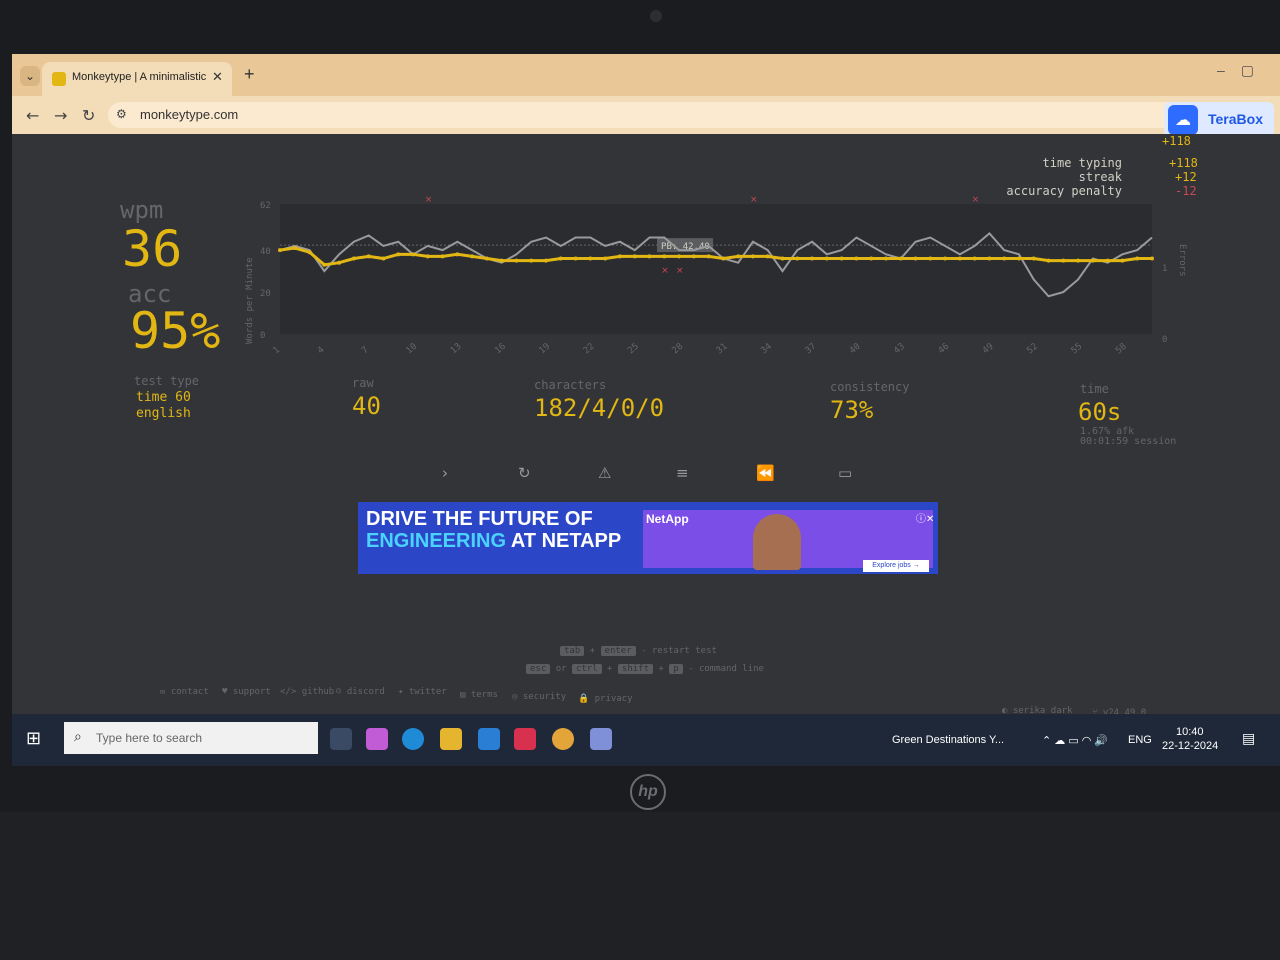  I want to click on footer-privacy: 🔒 privacy, so click(605, 699).